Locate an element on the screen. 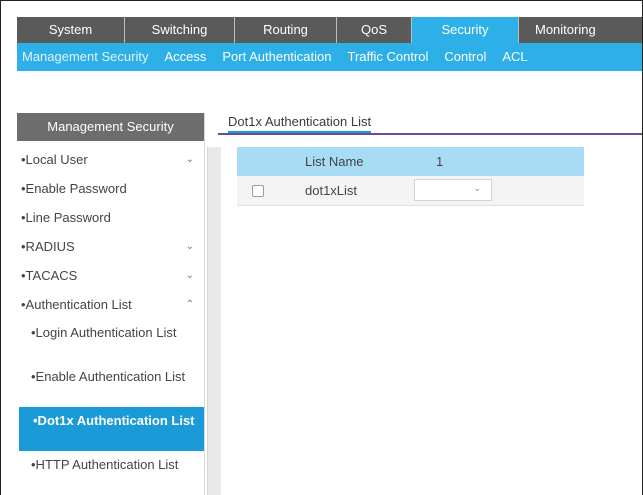 Image resolution: width=643 pixels, height=495 pixels. authentication-list-table: List Name 1 dot1xList ⌄ is located at coordinates (410, 176).